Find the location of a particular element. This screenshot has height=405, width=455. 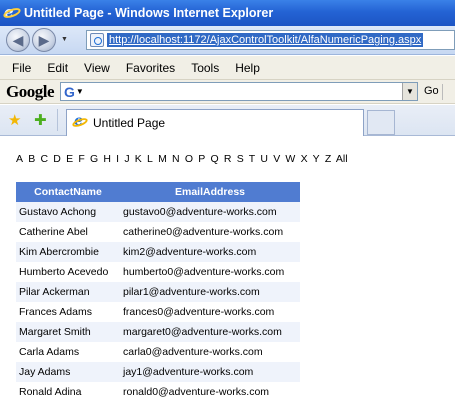

pager-link-u: U is located at coordinates (264, 159).